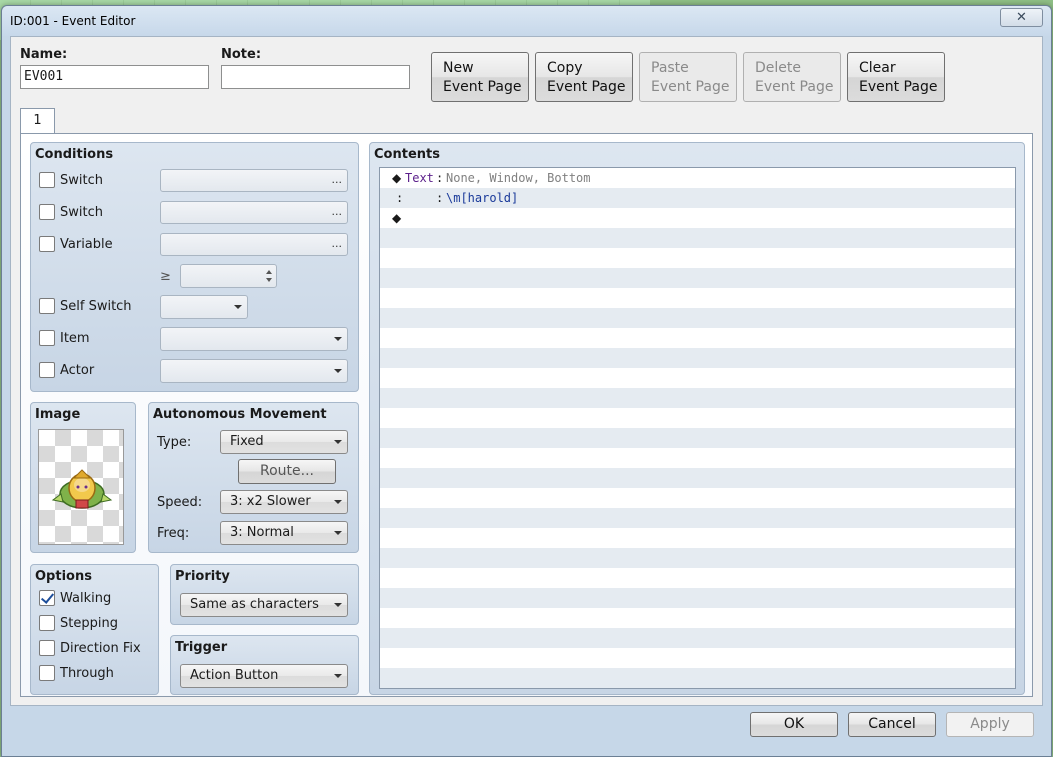  I want to click on apply-button: Apply, so click(990, 724).